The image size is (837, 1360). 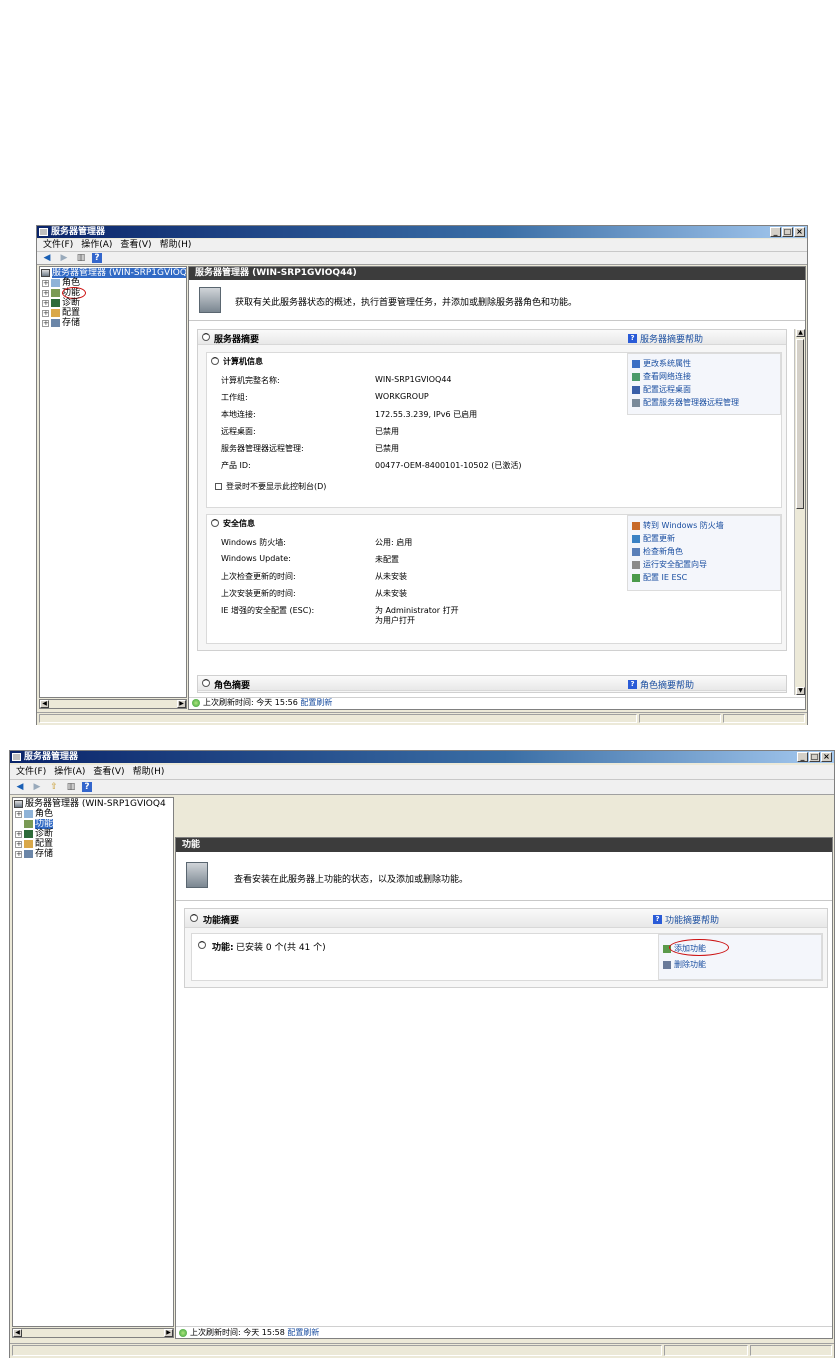 What do you see at coordinates (422, 757) in the screenshot?
I see `title-bar: 服务器管理器 _ □ ×` at bounding box center [422, 757].